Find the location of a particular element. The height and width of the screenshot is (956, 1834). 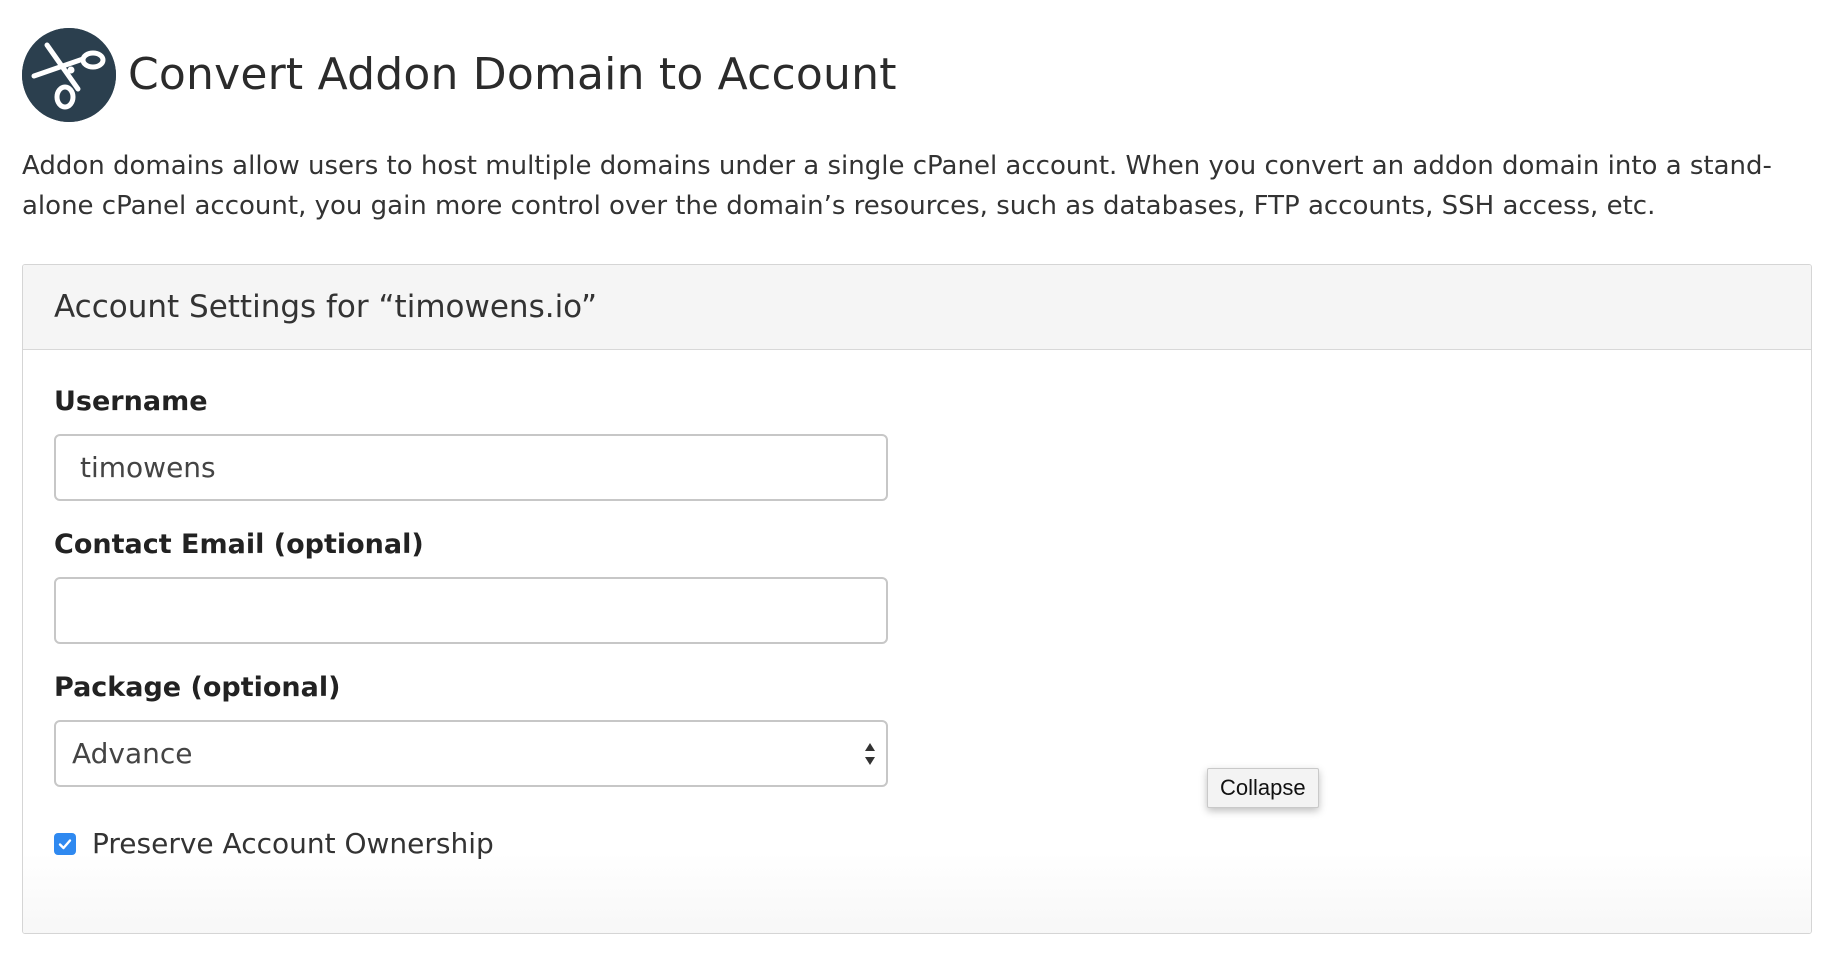

page-header: Convert Addon Domain to Account is located at coordinates (918, 75).